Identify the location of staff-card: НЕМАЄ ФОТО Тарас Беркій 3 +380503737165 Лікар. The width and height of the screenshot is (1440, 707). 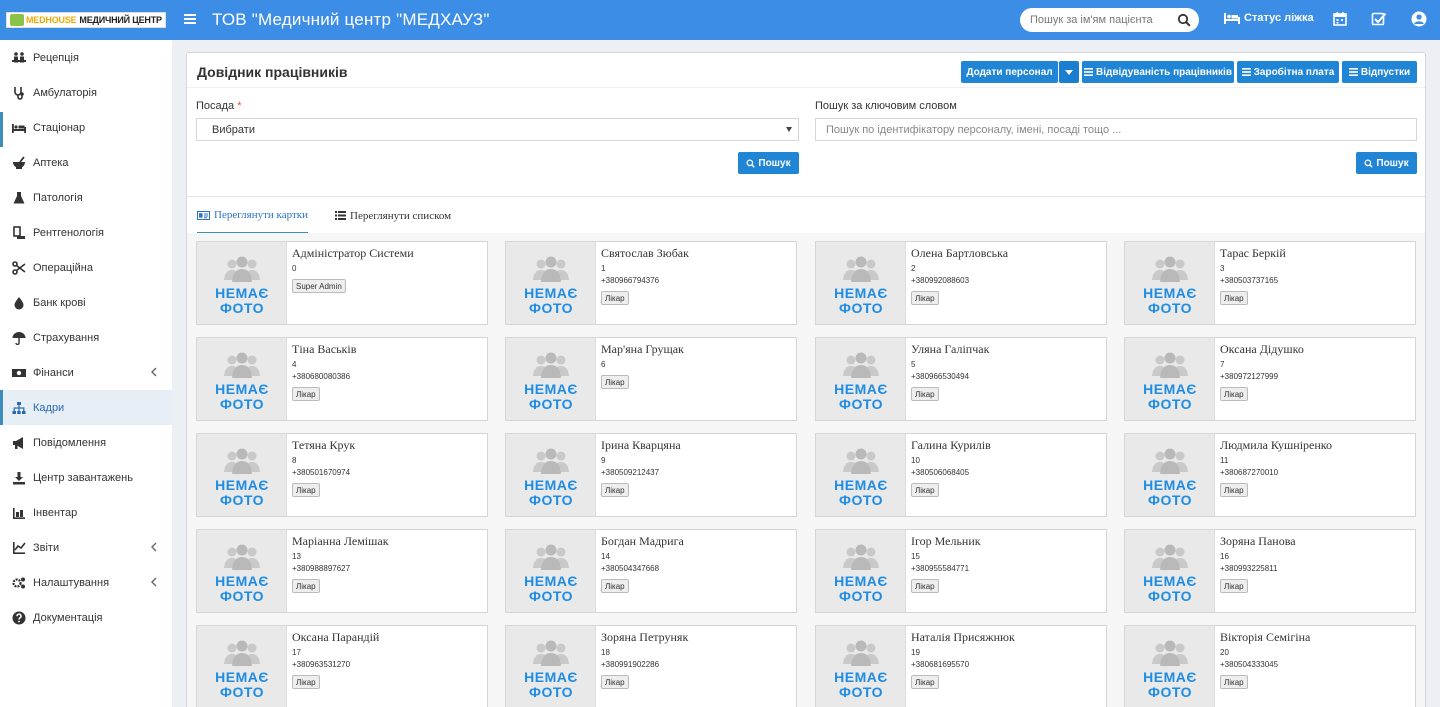
(1270, 283).